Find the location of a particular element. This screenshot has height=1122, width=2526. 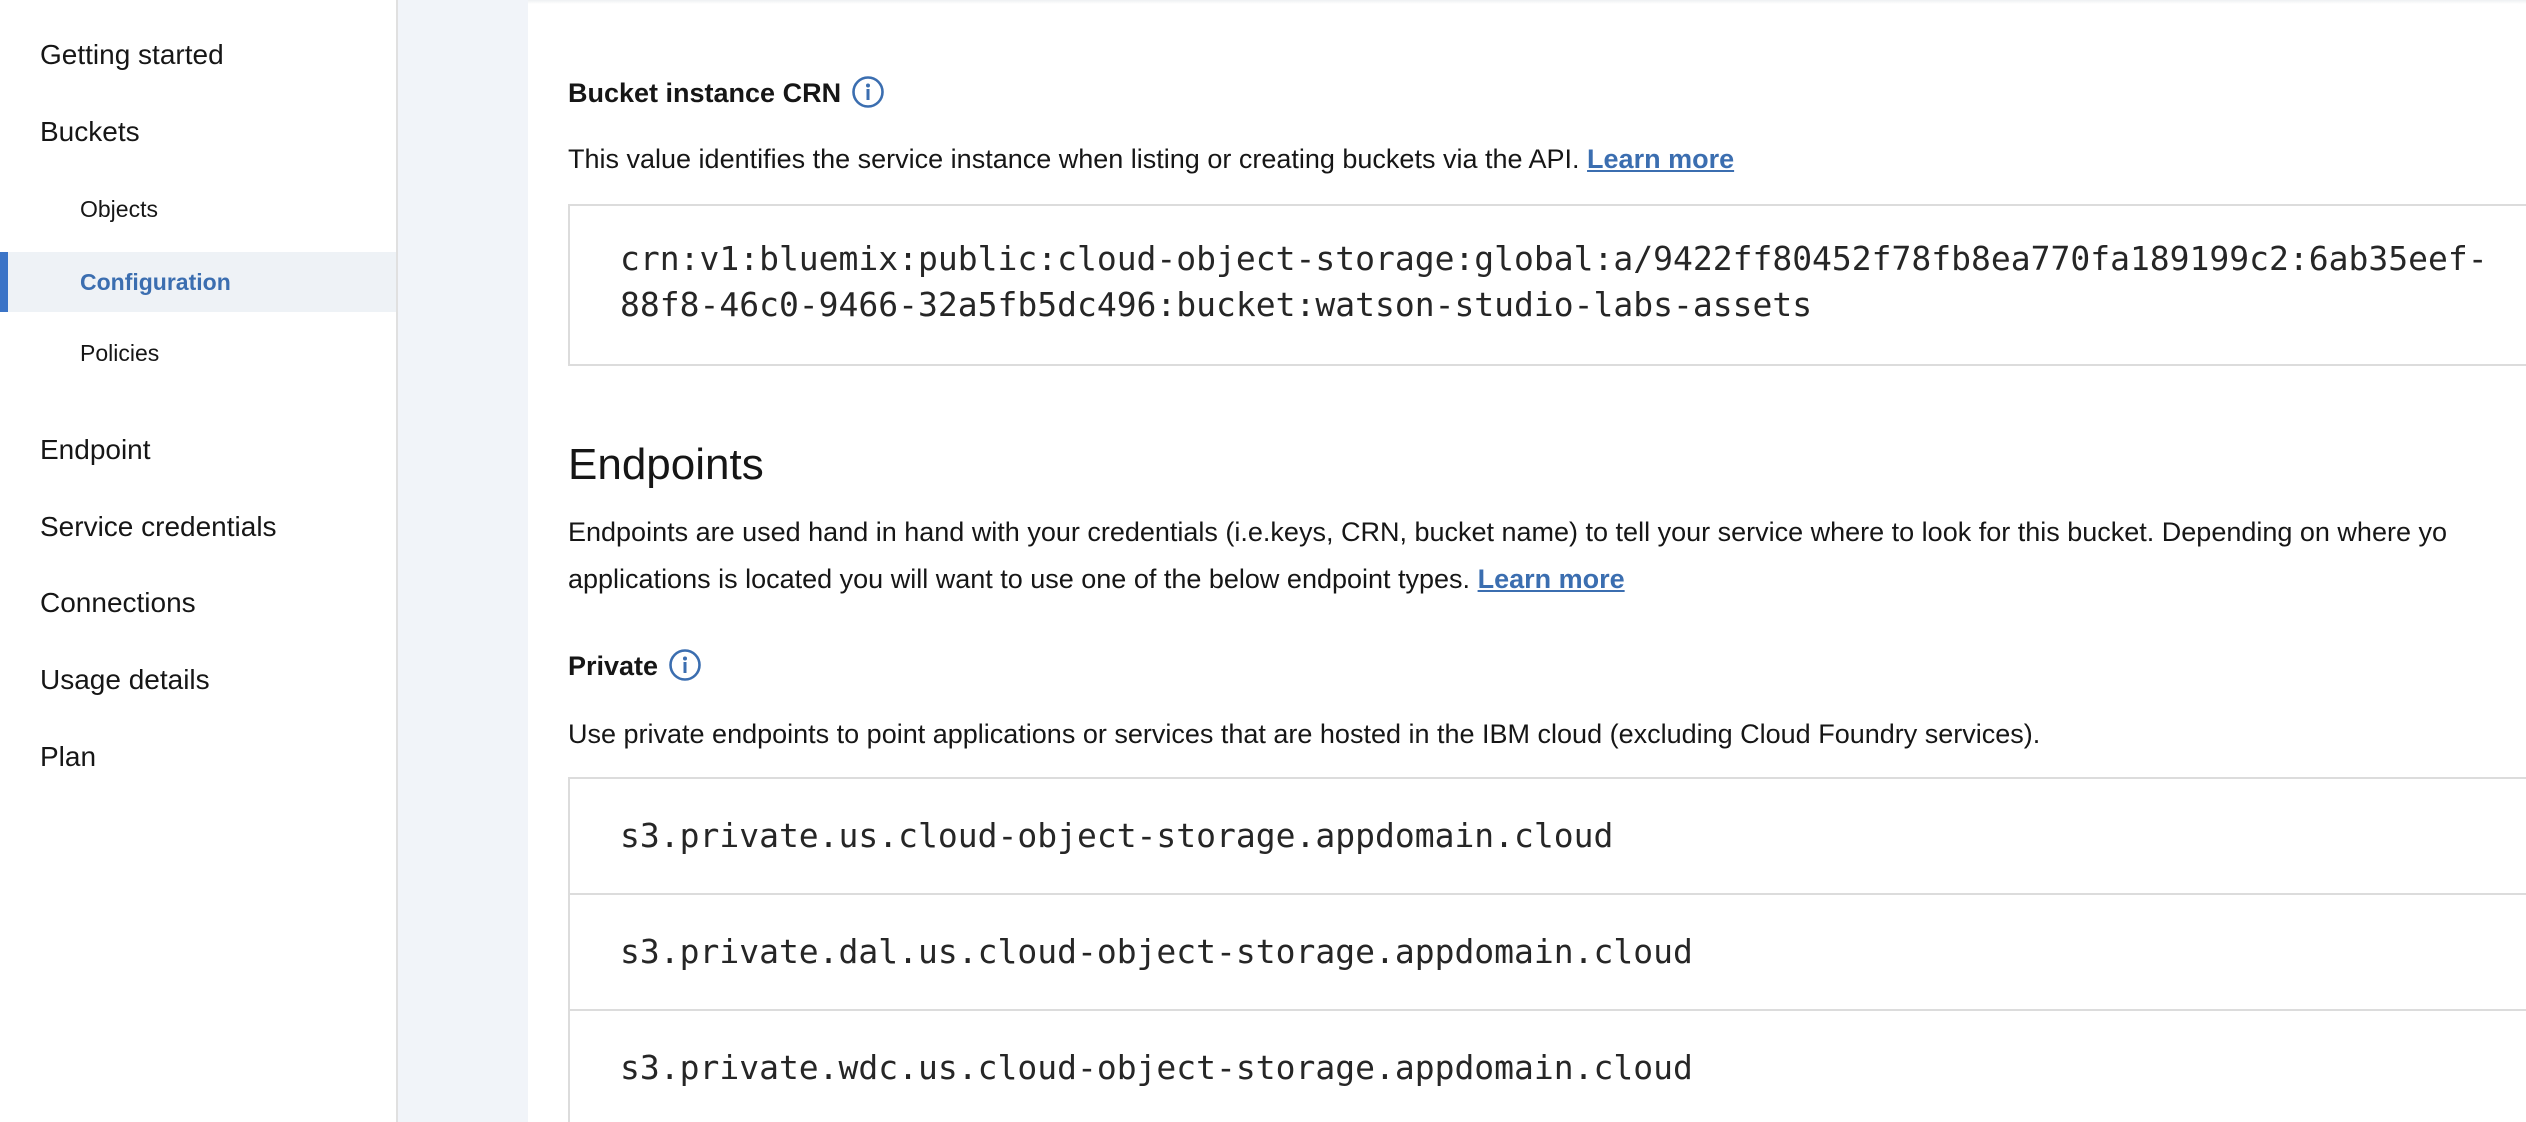

endpoints-learn-more-link: Learn more is located at coordinates (1551, 579).